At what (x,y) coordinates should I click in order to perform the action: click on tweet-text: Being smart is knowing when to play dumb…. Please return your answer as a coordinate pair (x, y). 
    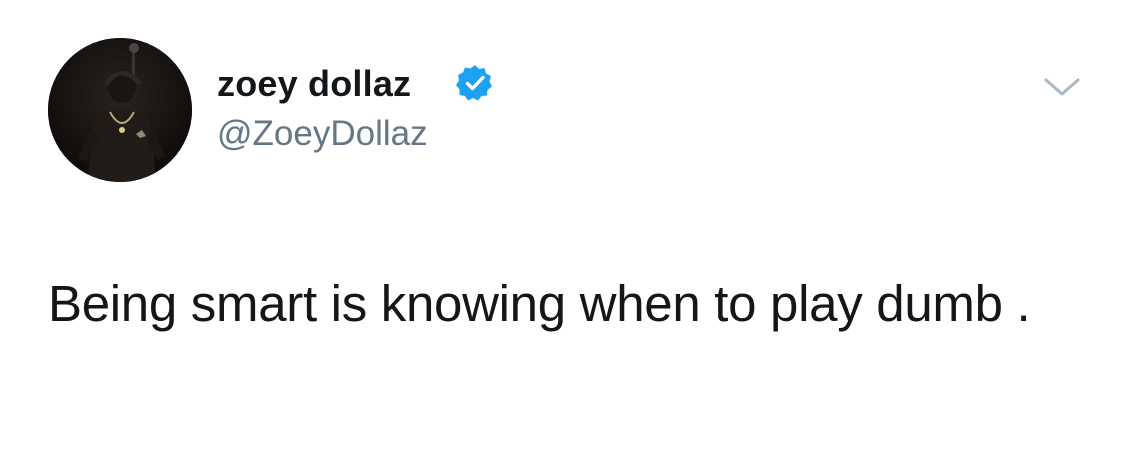
    Looking at the image, I should click on (539, 303).